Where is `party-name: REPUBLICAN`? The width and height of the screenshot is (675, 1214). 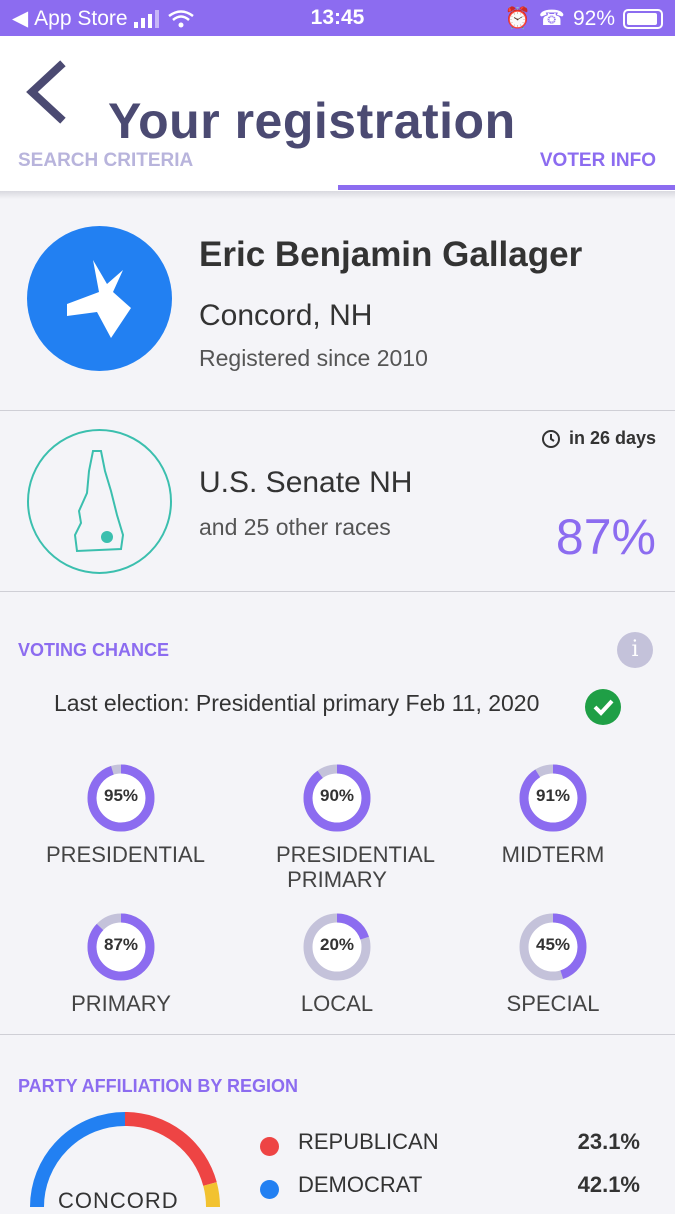 party-name: REPUBLICAN is located at coordinates (368, 1141).